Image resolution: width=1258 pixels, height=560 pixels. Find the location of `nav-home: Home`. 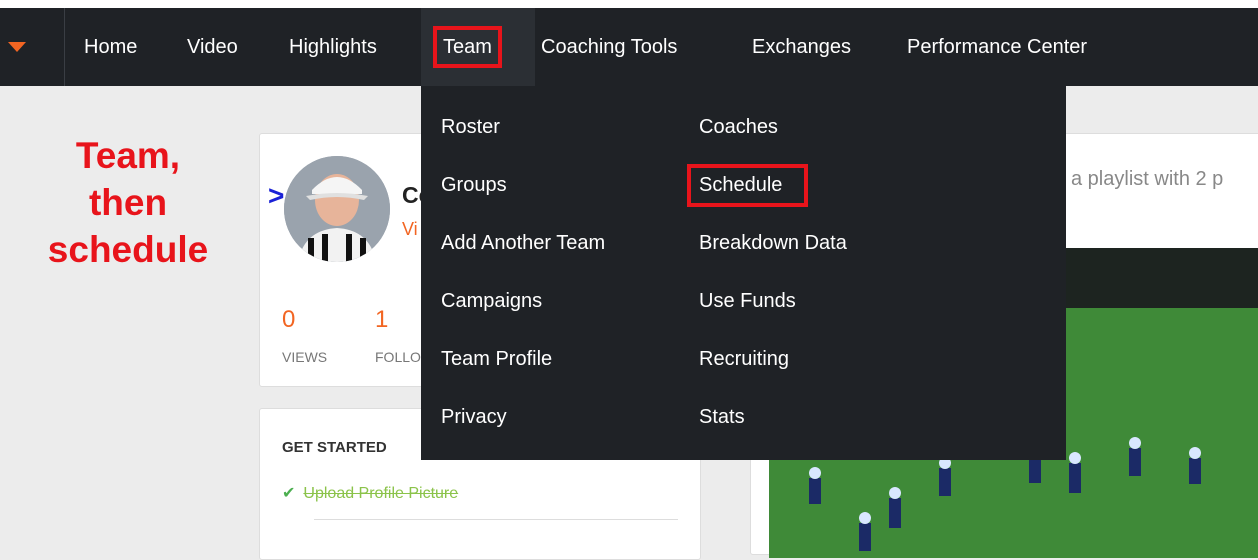

nav-home: Home is located at coordinates (110, 47).